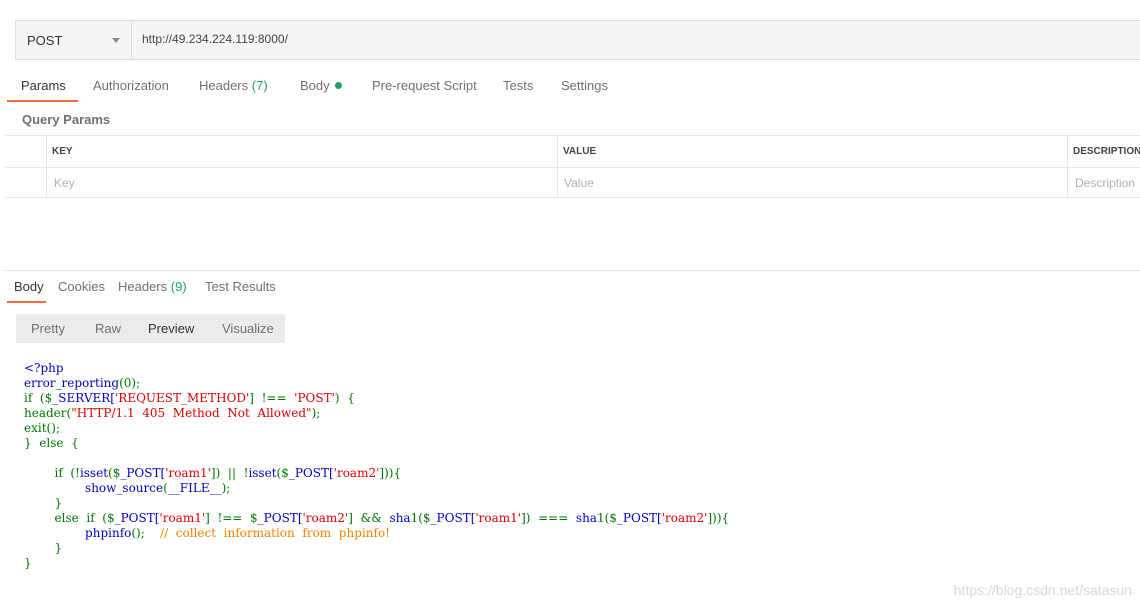 The height and width of the screenshot is (608, 1140). Describe the element at coordinates (44, 368) in the screenshot. I see `code-line: <?php` at that location.